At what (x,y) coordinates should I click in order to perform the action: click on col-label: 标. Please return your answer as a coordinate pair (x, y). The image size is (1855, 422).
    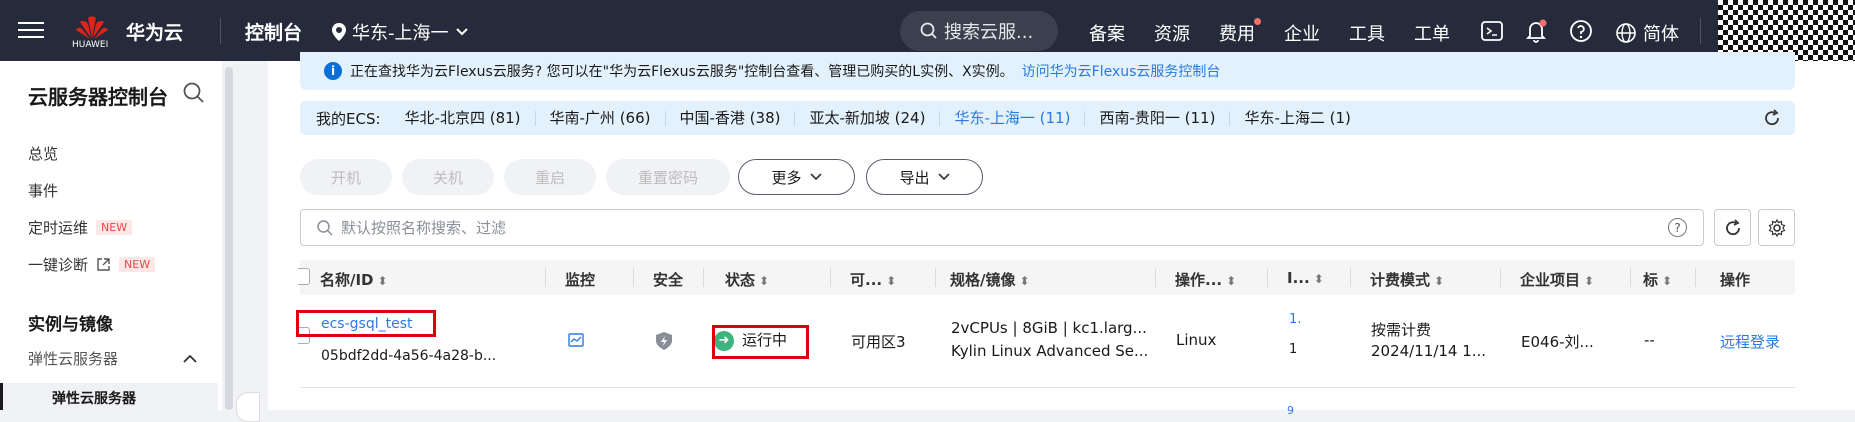
    Looking at the image, I should click on (1651, 280).